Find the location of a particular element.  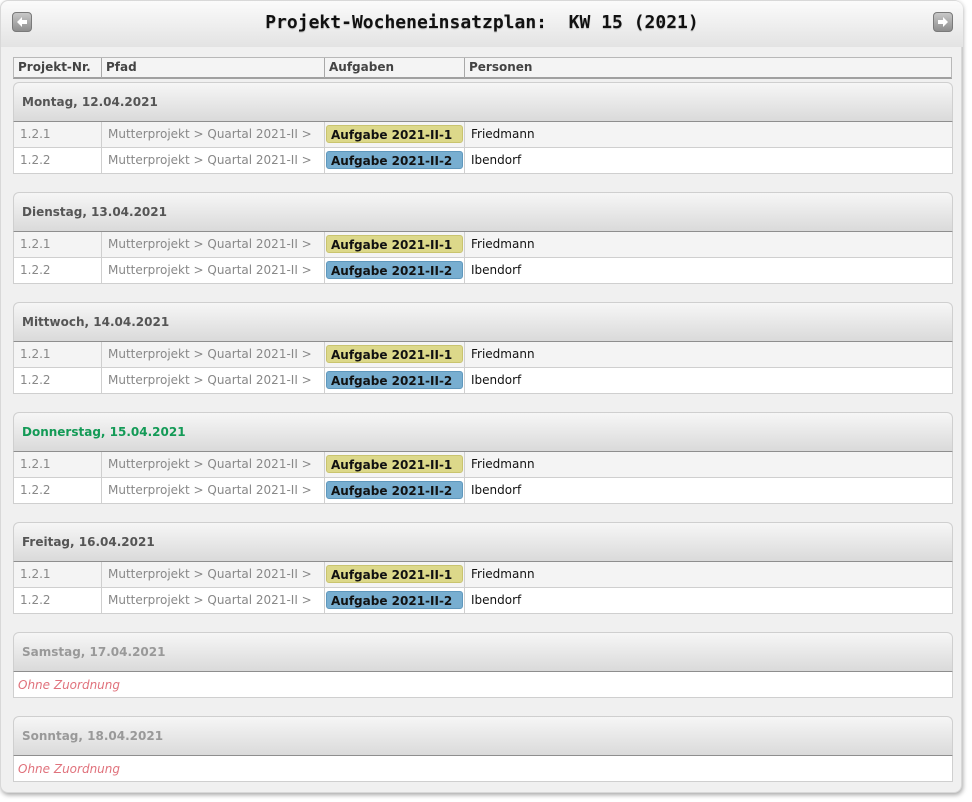

page-title: Projekt-Wocheneinsatzplan: KW 15 (2021) is located at coordinates (482, 22).